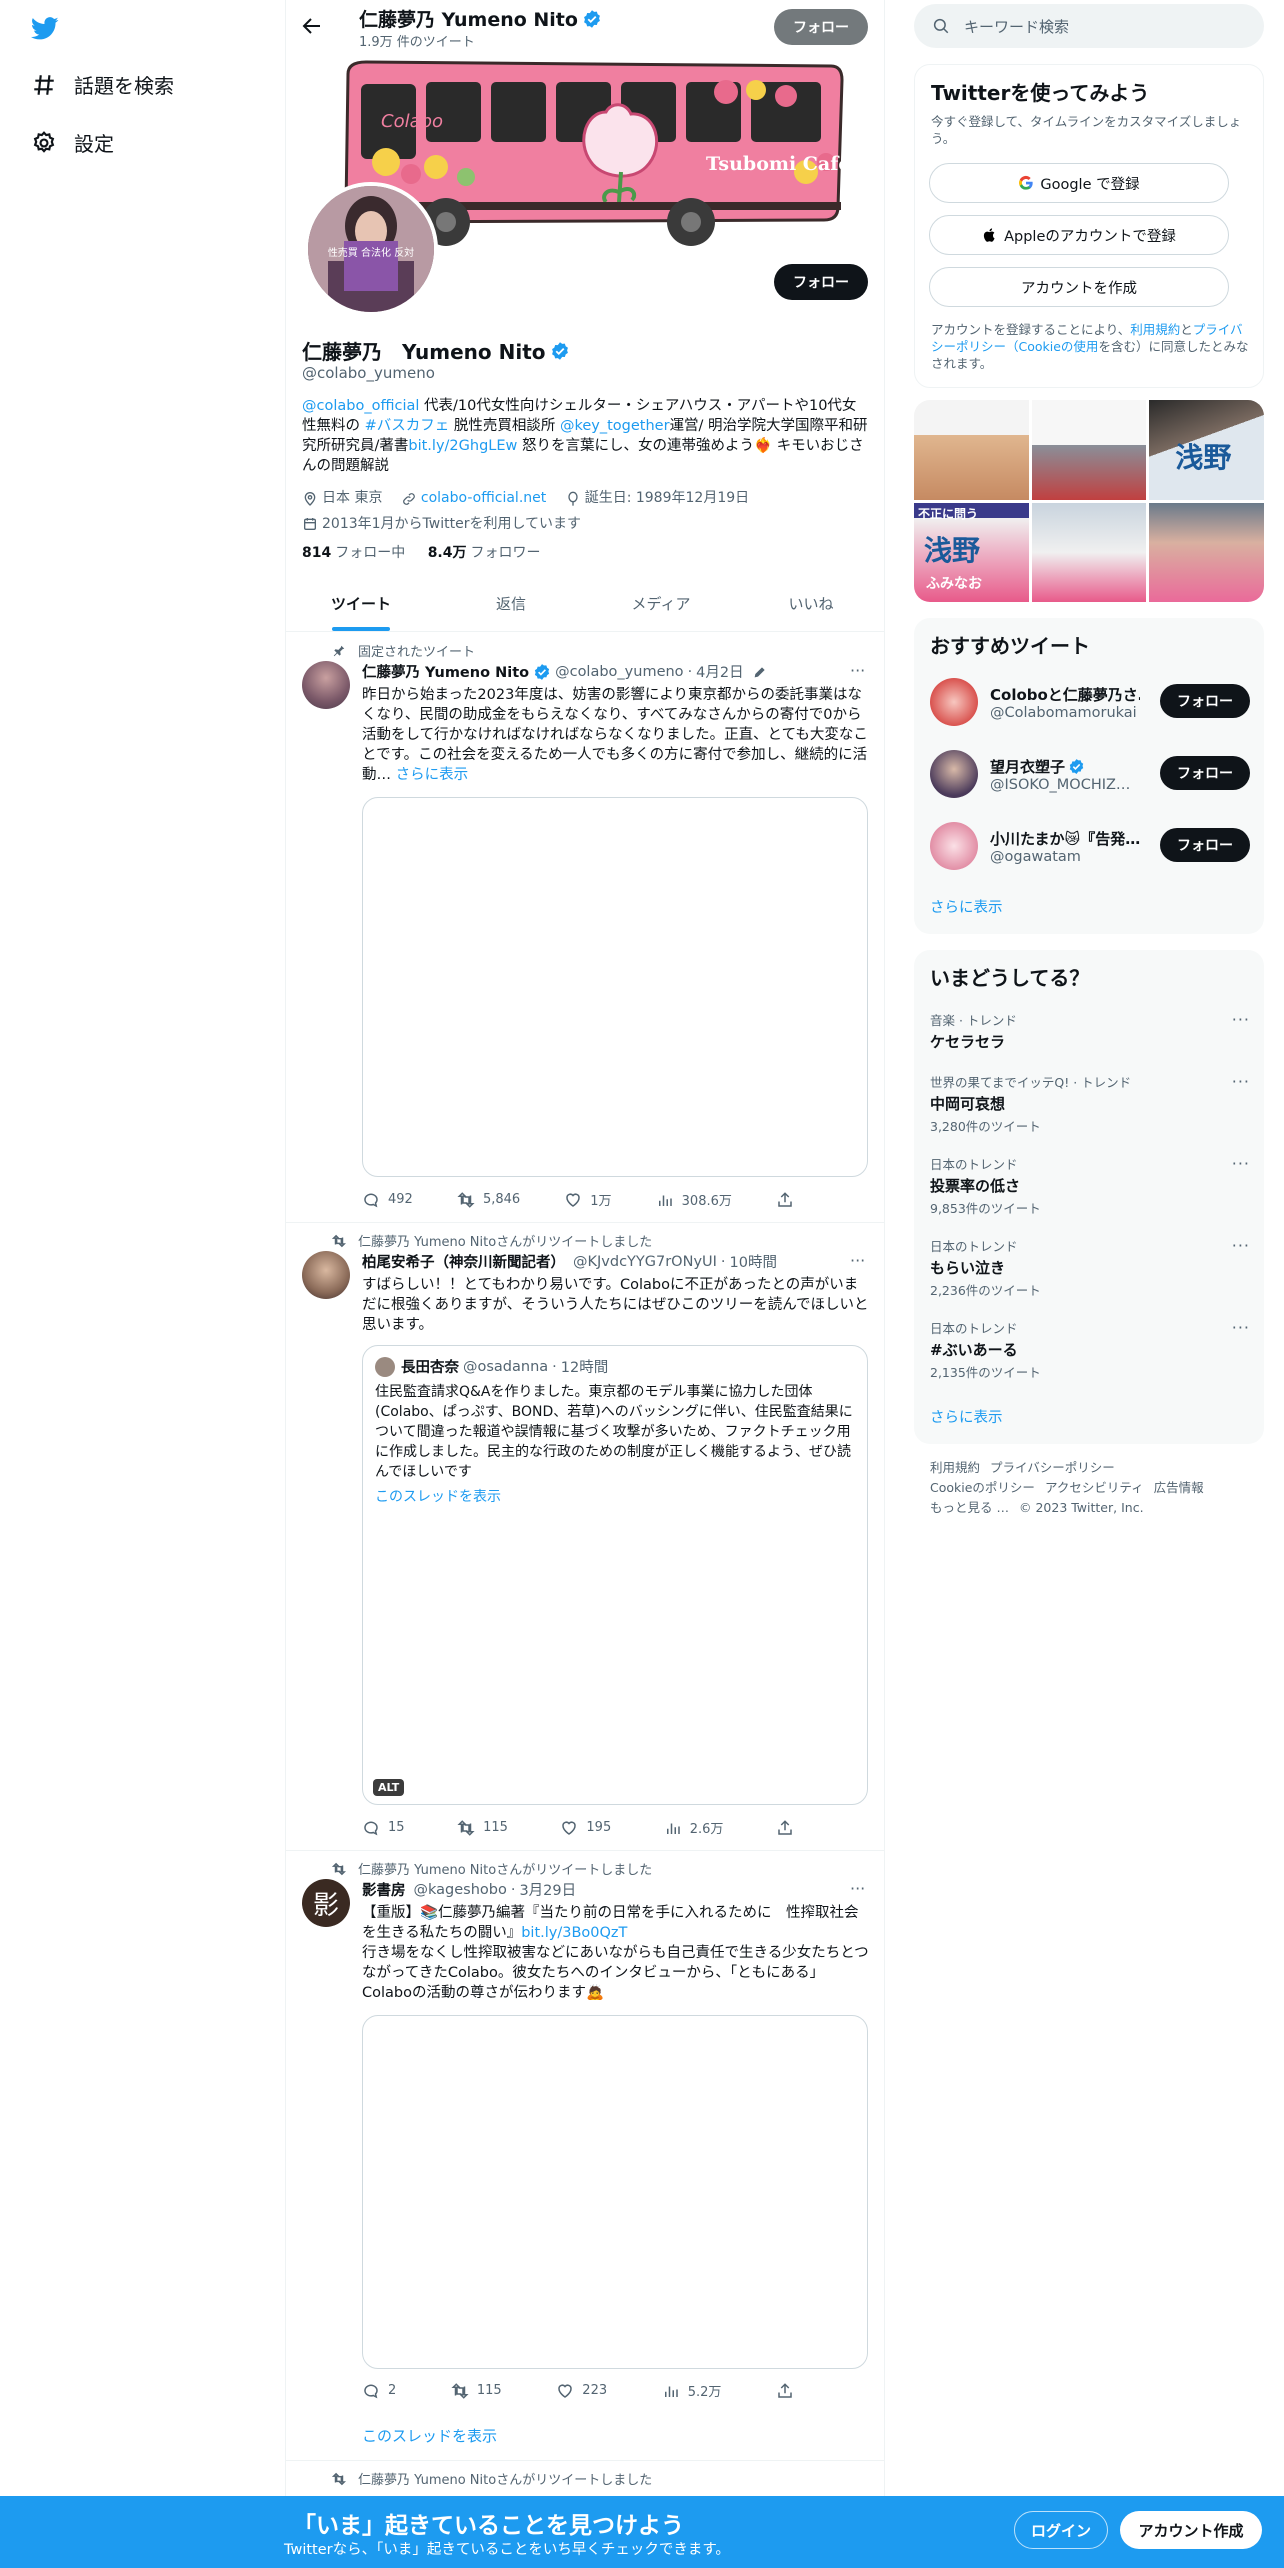 This screenshot has height=2568, width=1284. What do you see at coordinates (1089, 26) in the screenshot?
I see `search-input: キーワード検索` at bounding box center [1089, 26].